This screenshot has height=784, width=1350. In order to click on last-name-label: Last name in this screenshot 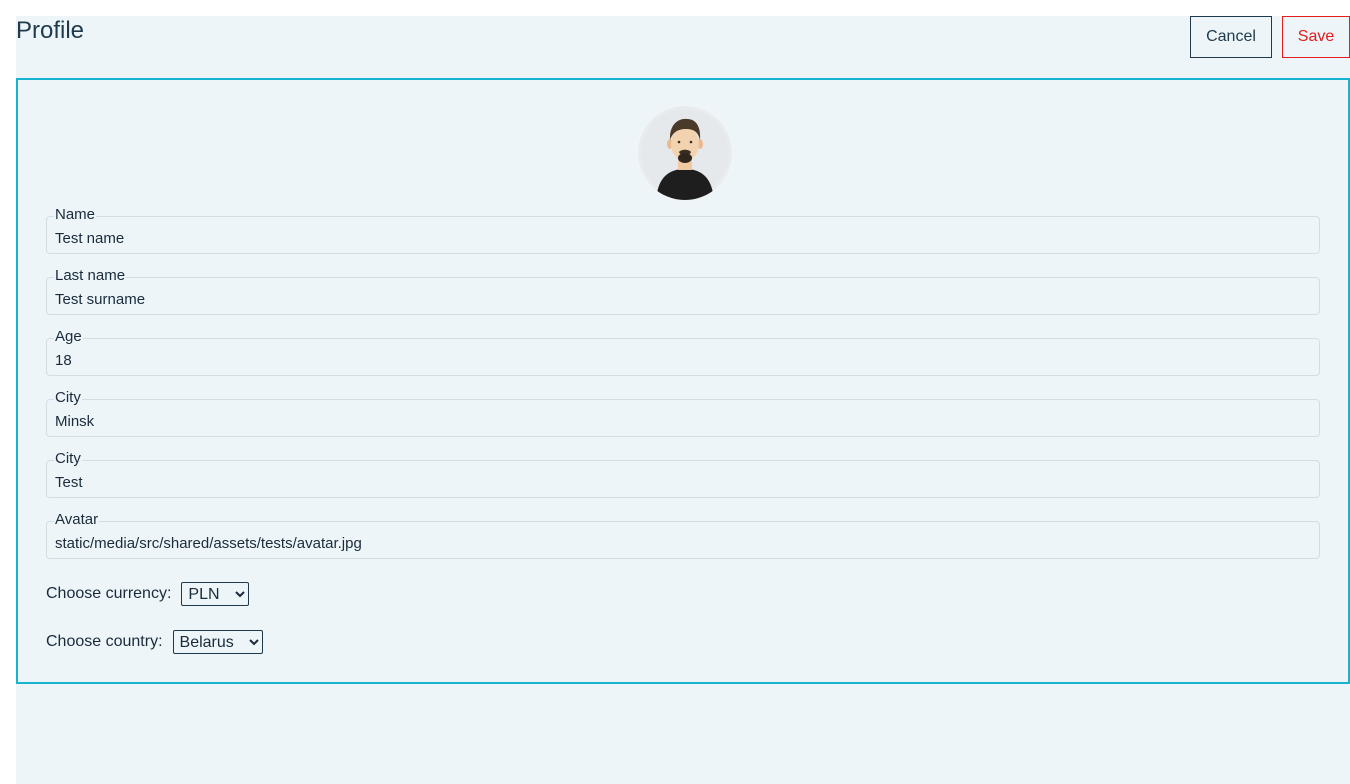, I will do `click(90, 275)`.